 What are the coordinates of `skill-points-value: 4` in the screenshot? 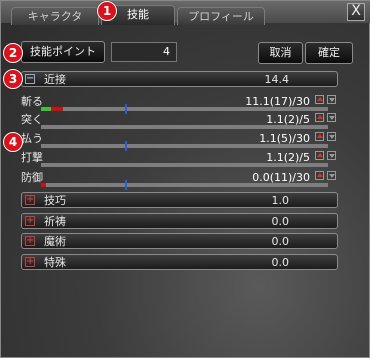 It's located at (144, 52).